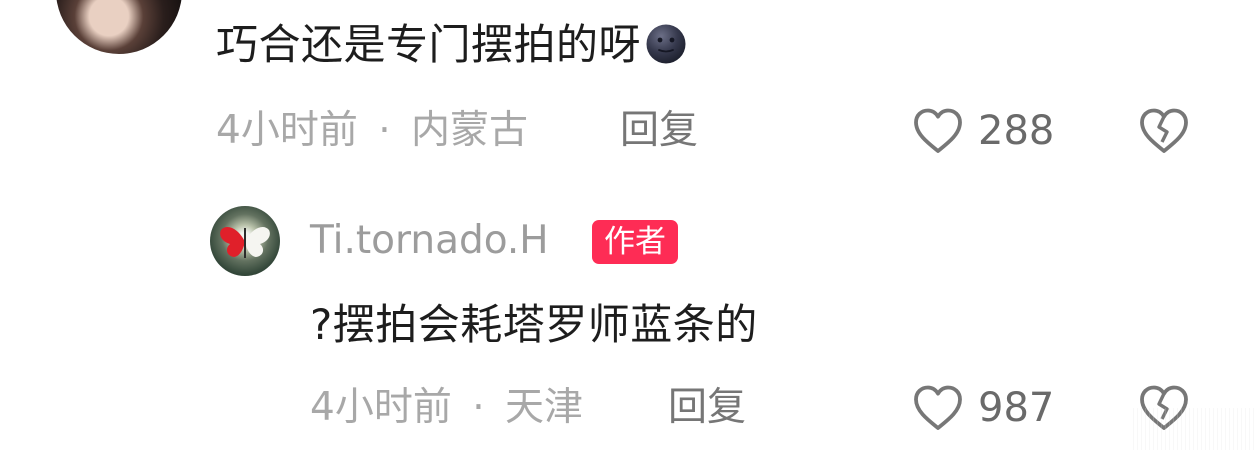 The height and width of the screenshot is (454, 1260). What do you see at coordinates (1164, 131) in the screenshot?
I see `broken-heart-outline-icon` at bounding box center [1164, 131].